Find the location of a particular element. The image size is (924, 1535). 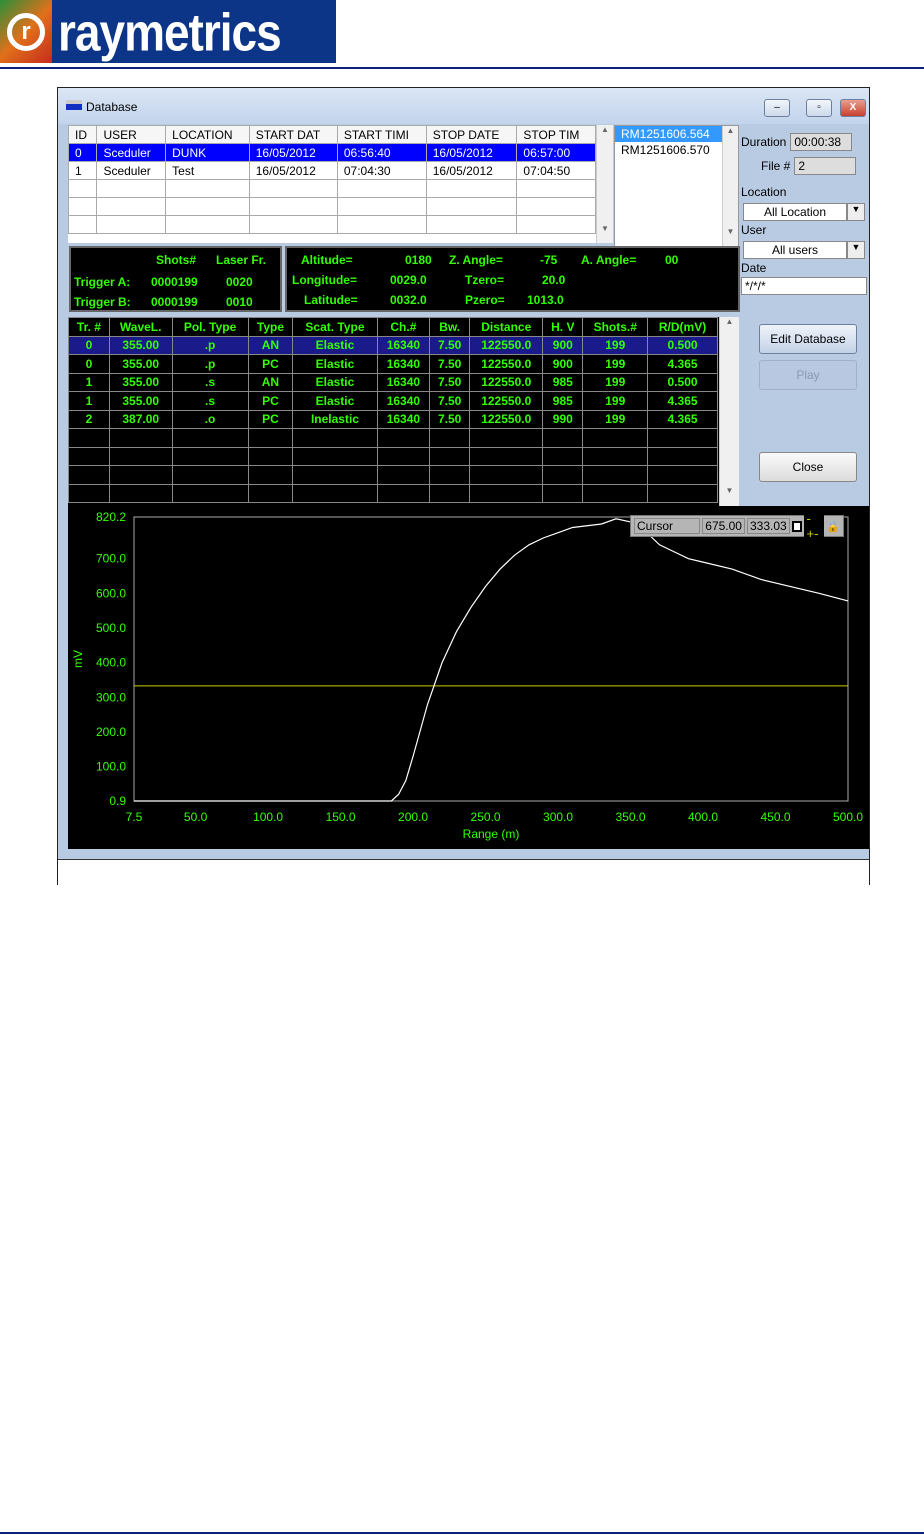

file-list: RM1251606.564 RM1251606.570 is located at coordinates (676, 186).